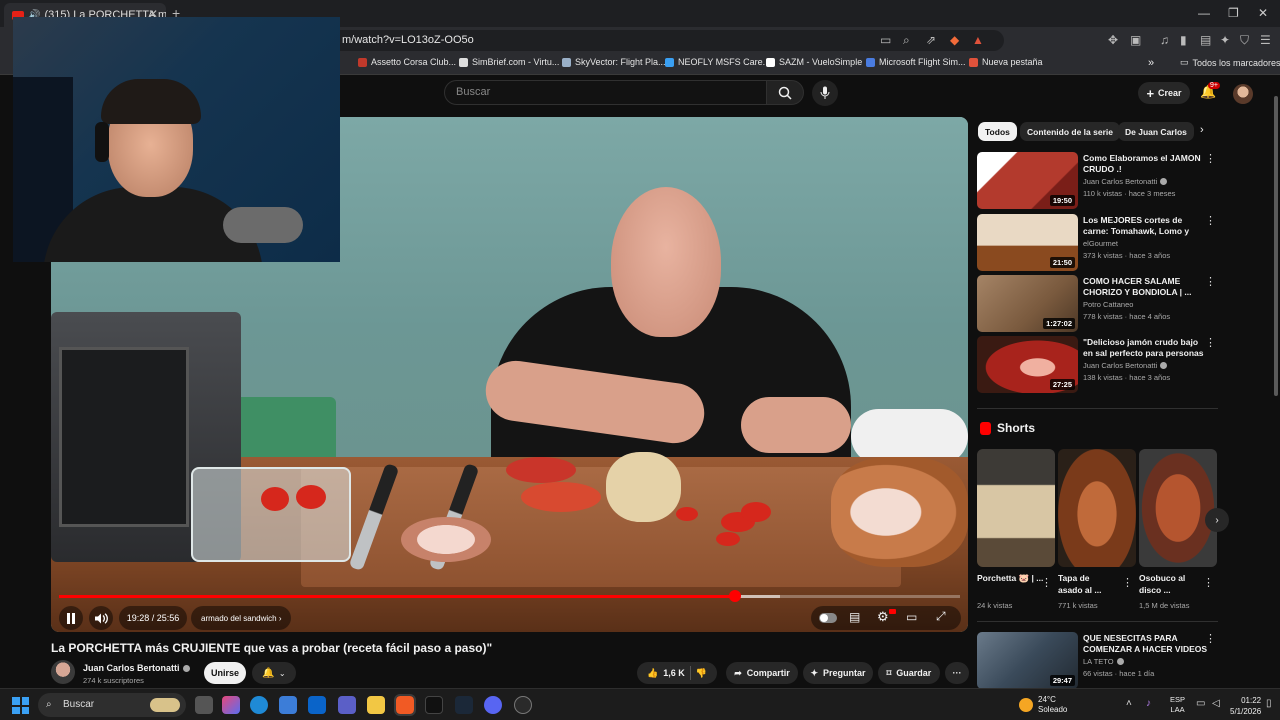 The width and height of the screenshot is (1280, 720). What do you see at coordinates (825, 93) in the screenshot?
I see `voice-search-button` at bounding box center [825, 93].